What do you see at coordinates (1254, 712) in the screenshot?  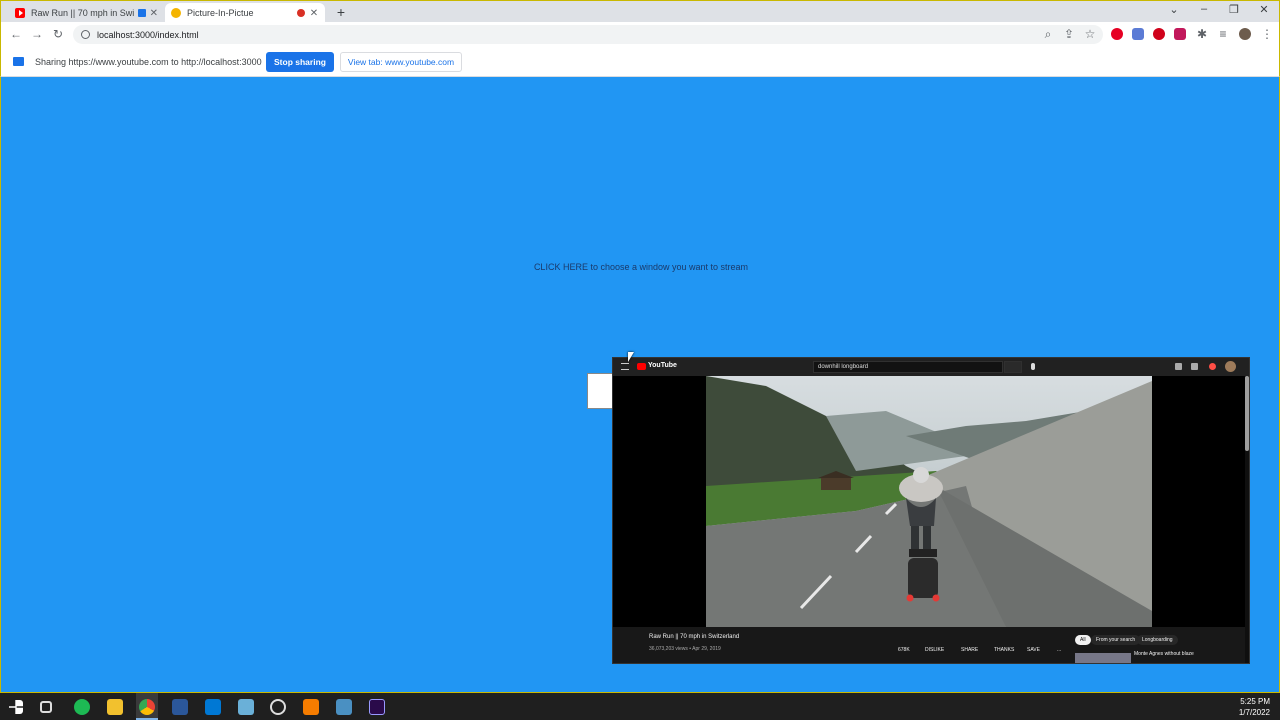 I see `clock-date: 1/7/2022` at bounding box center [1254, 712].